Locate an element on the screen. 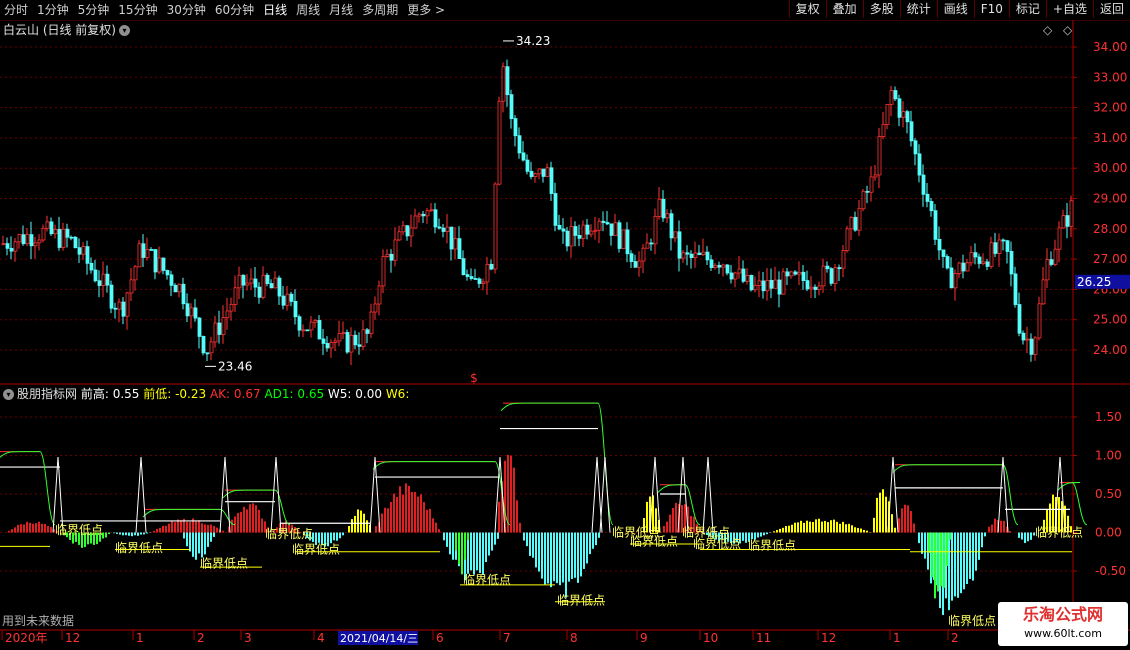 The image size is (1130, 650). action-button-2: 多股 is located at coordinates (881, 9).